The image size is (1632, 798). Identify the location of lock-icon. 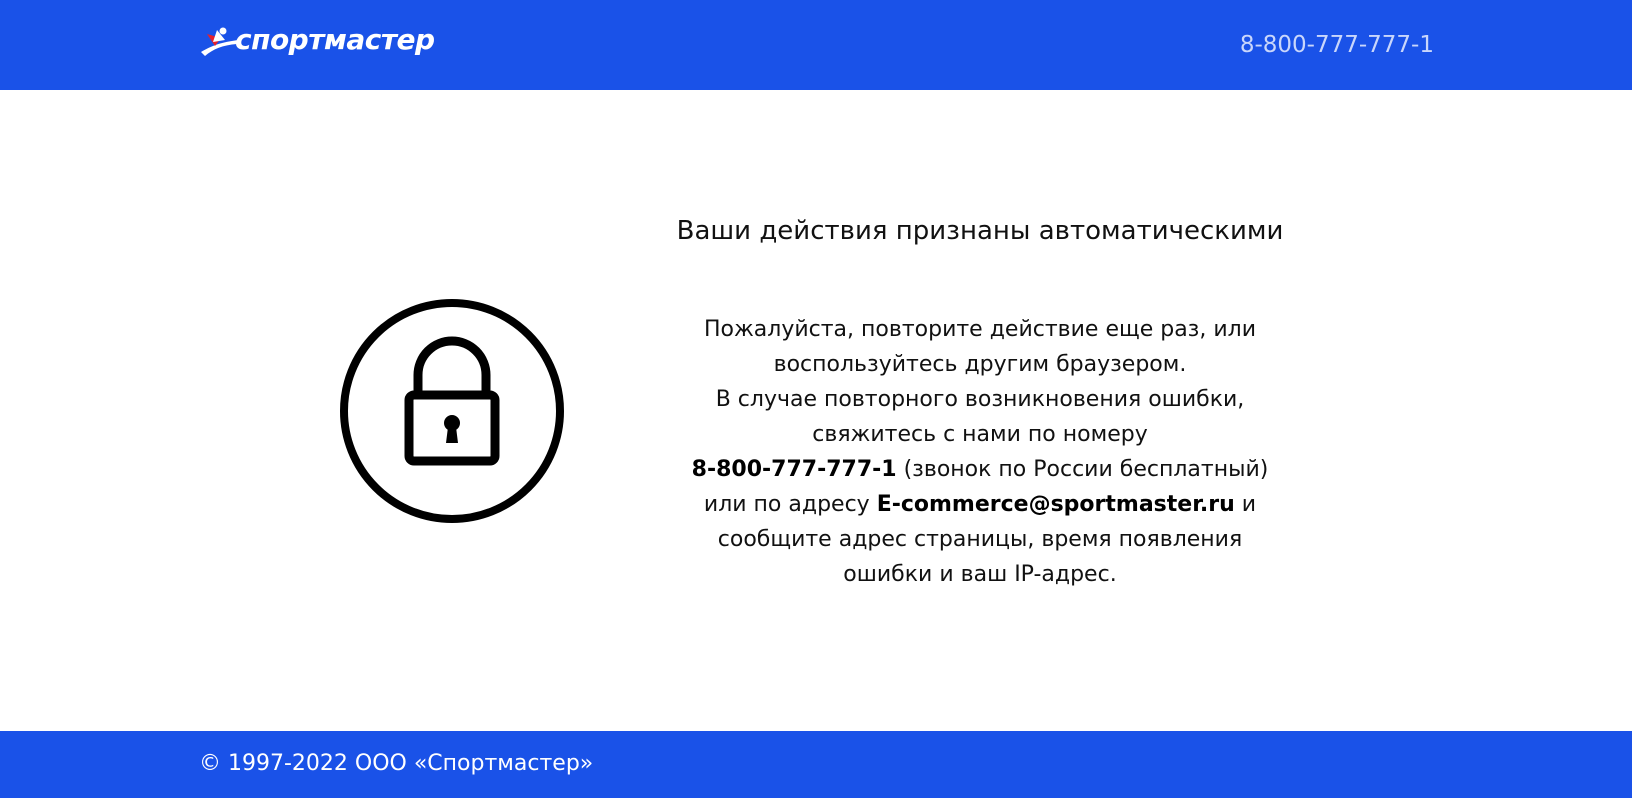
(452, 411).